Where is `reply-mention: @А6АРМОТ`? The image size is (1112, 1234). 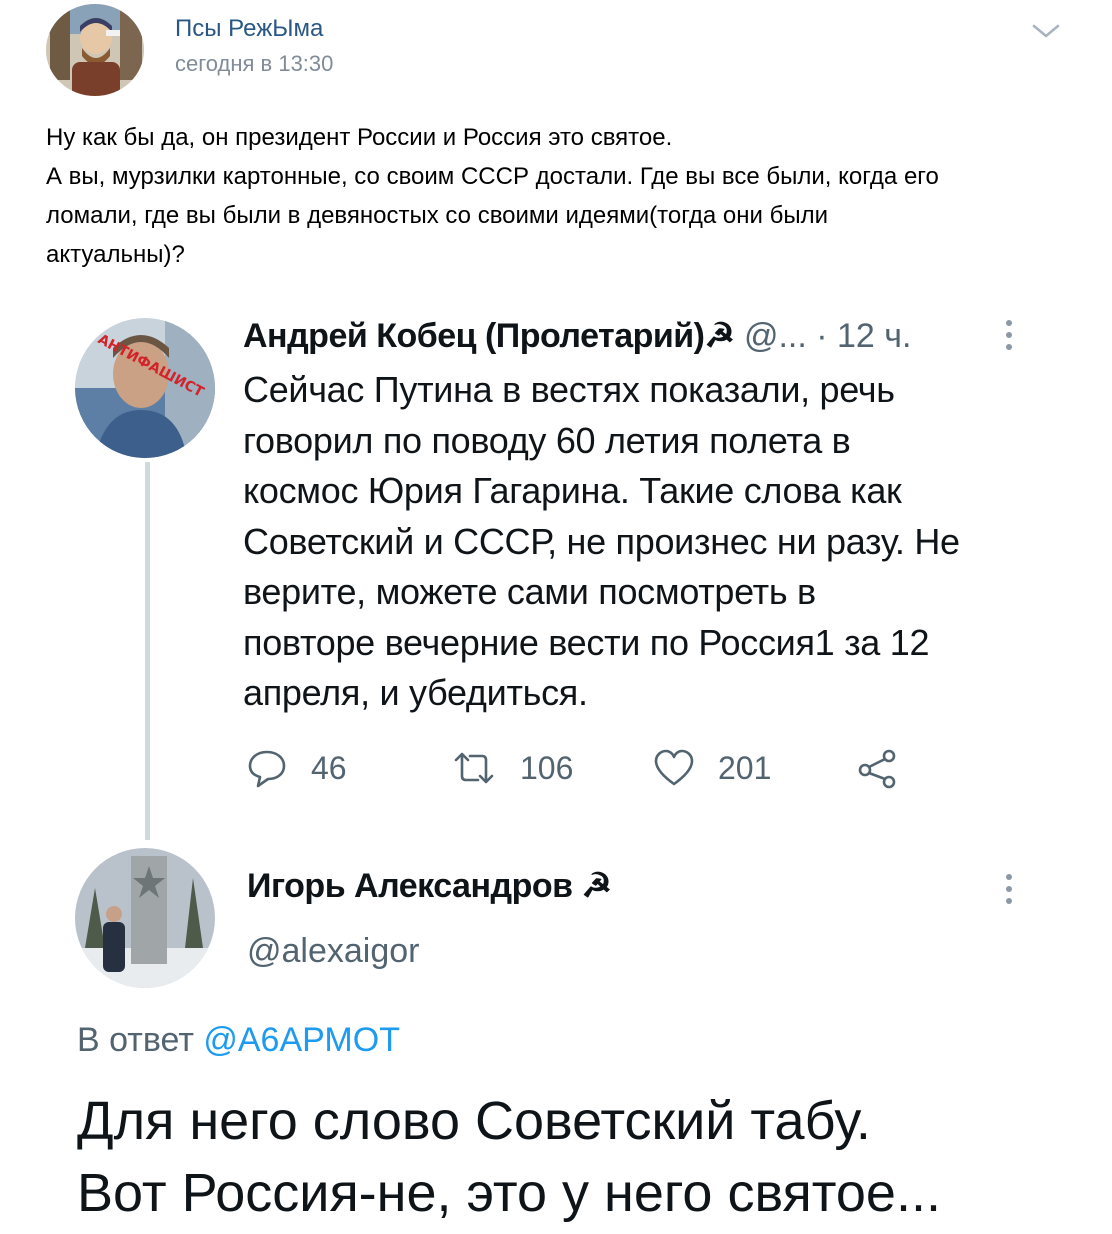
reply-mention: @А6АРМОТ is located at coordinates (301, 1040).